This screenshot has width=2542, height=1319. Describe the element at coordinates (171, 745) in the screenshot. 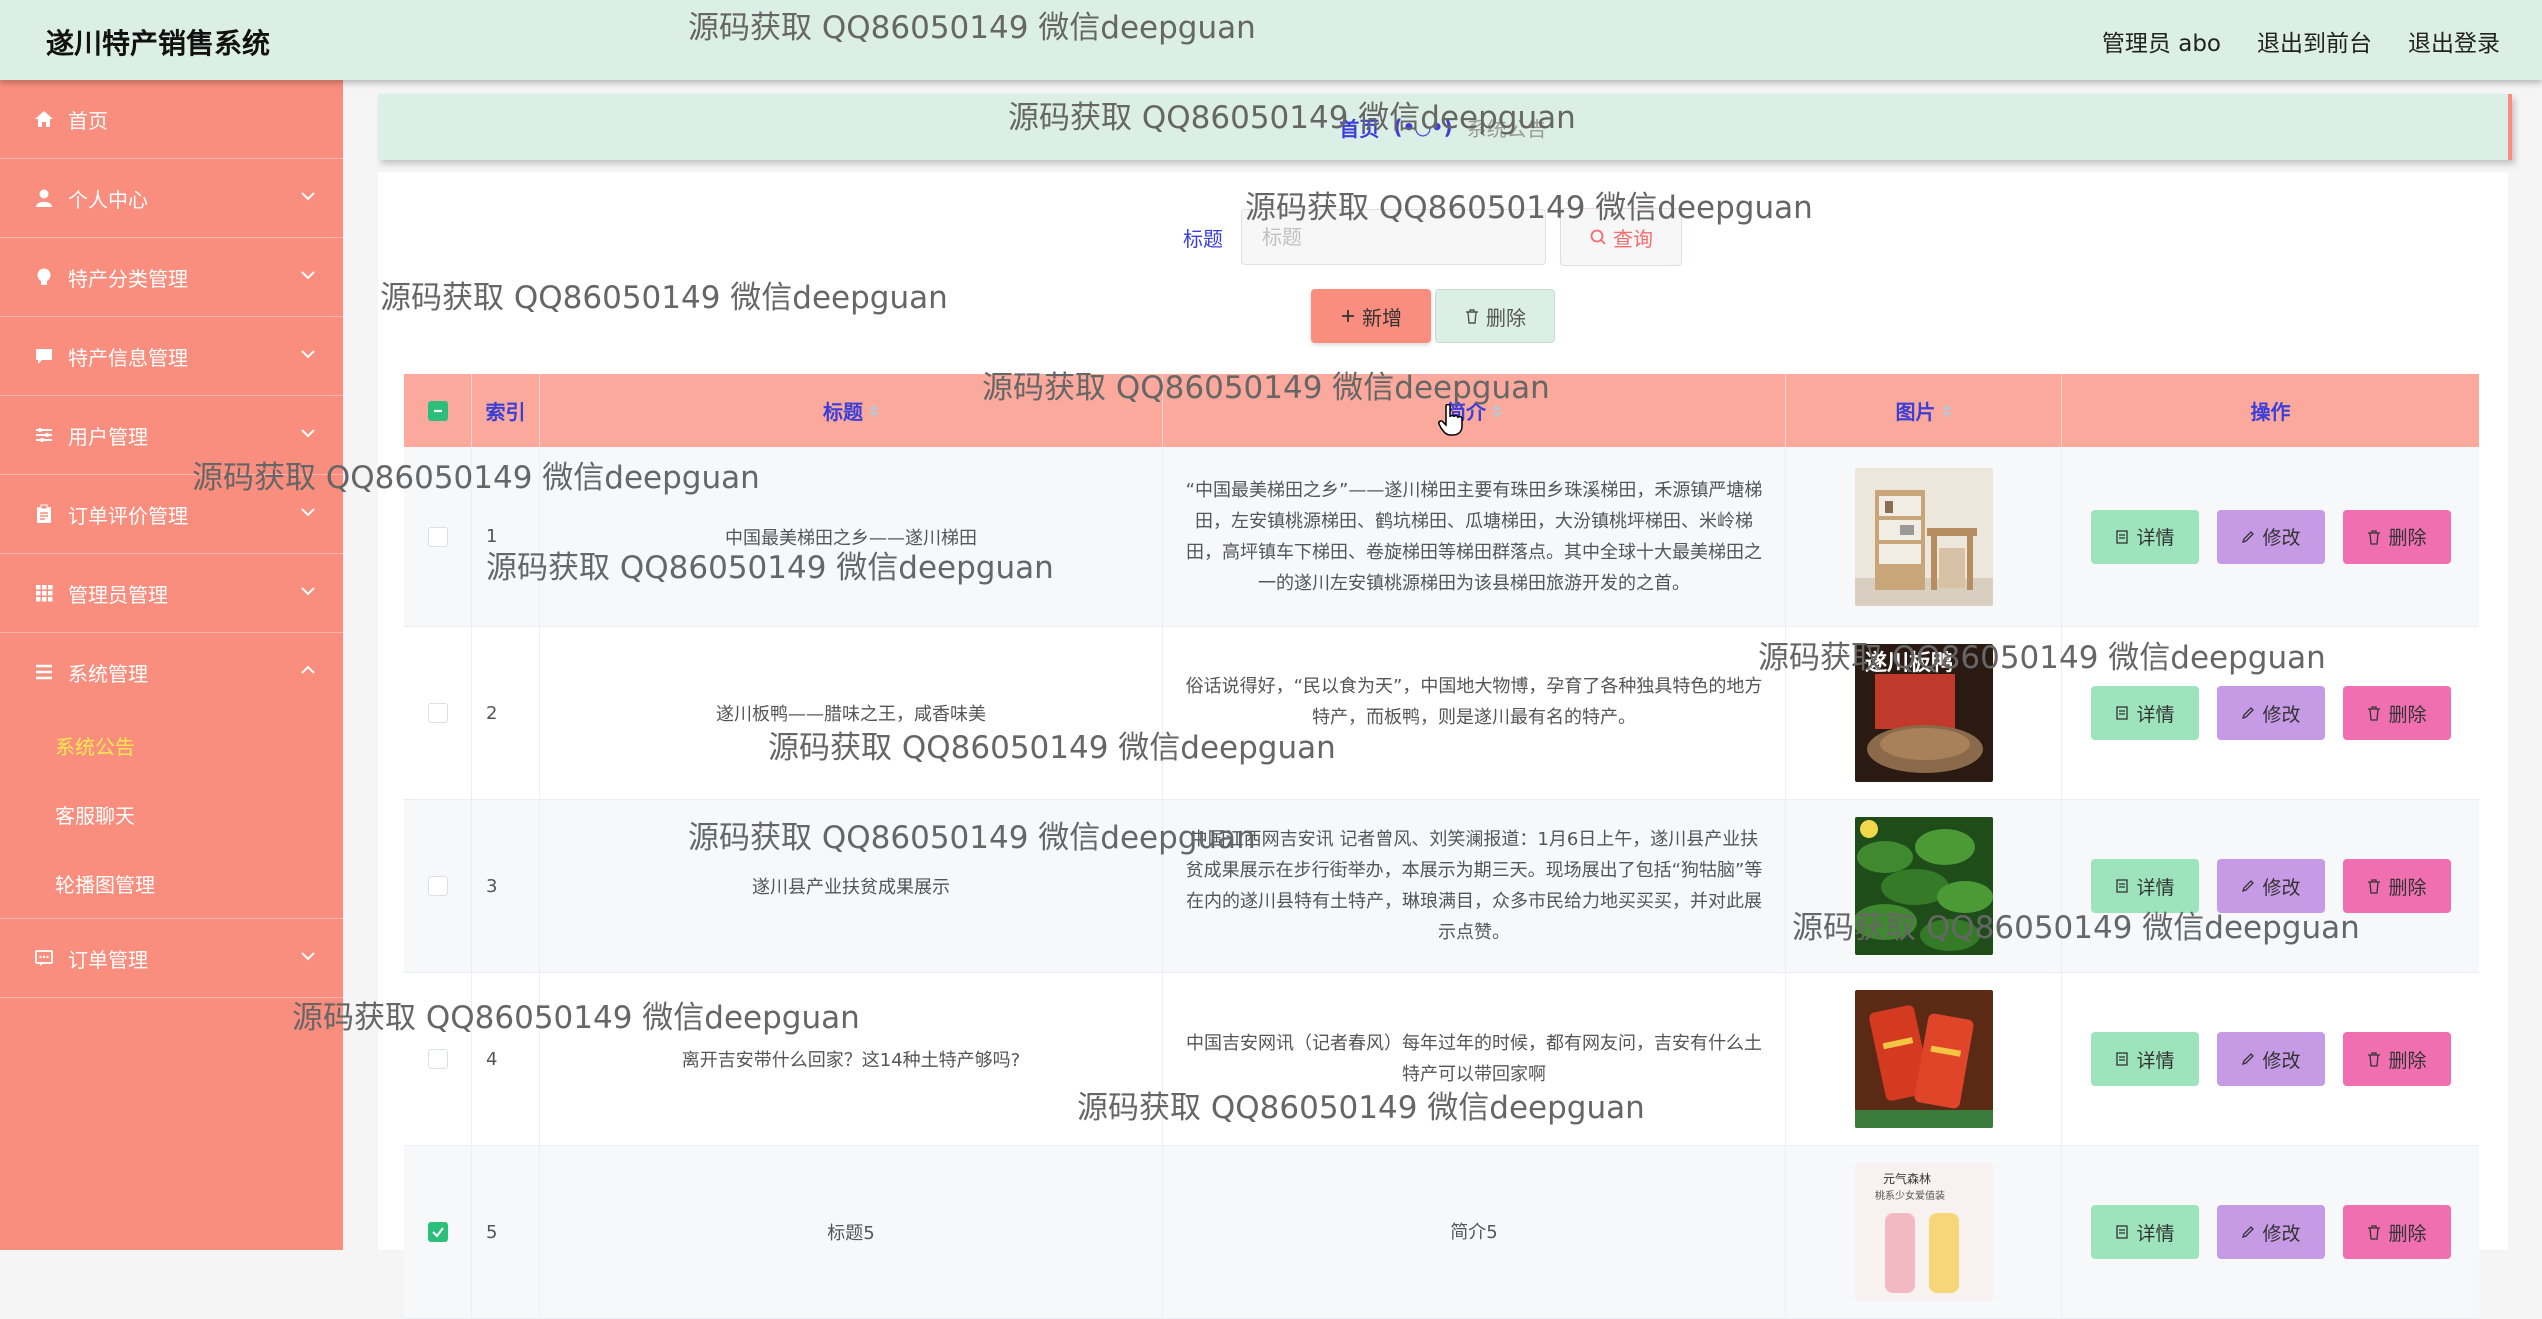

I see `submenu-item-announcement: 系统公告` at that location.